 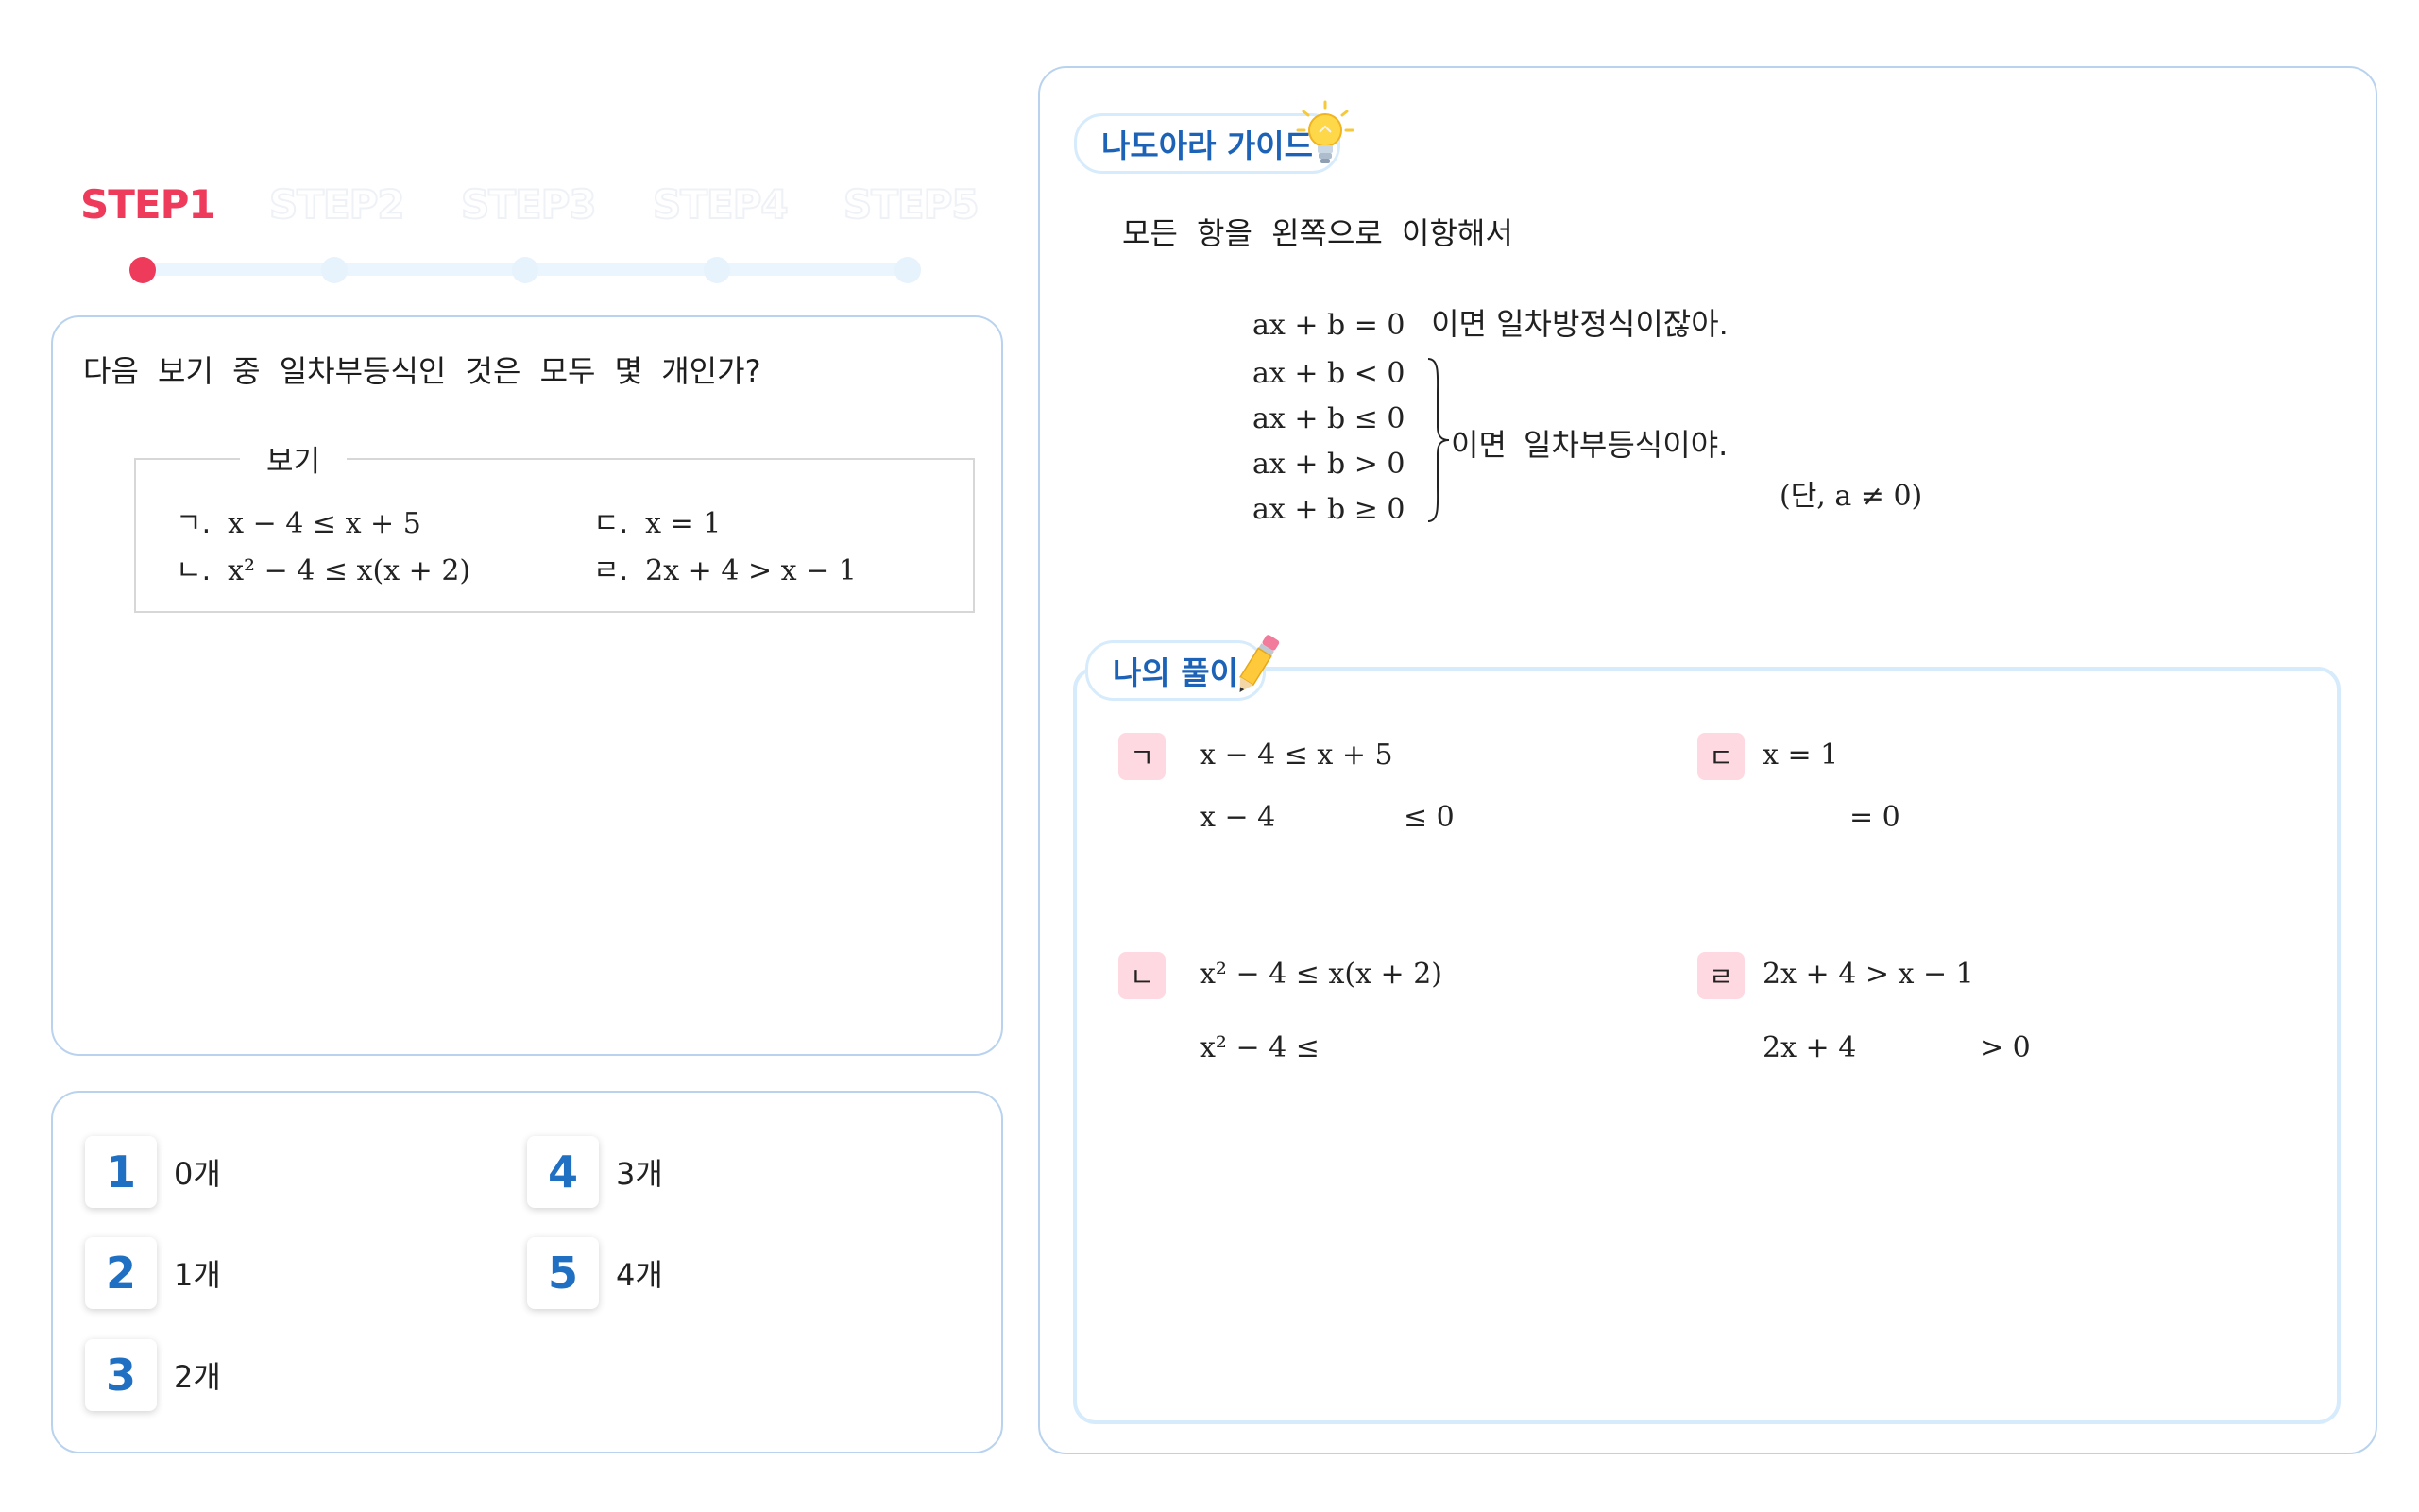 What do you see at coordinates (529, 204) in the screenshot?
I see `step-3-label: STEP3` at bounding box center [529, 204].